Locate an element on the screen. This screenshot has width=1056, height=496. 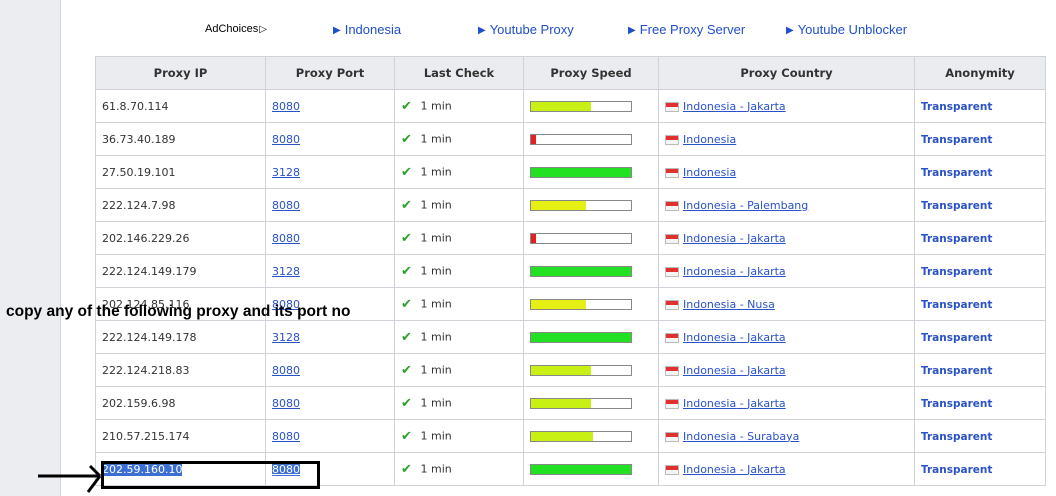
cell-proxy-ip: 222.124.218.83 is located at coordinates (180, 370).